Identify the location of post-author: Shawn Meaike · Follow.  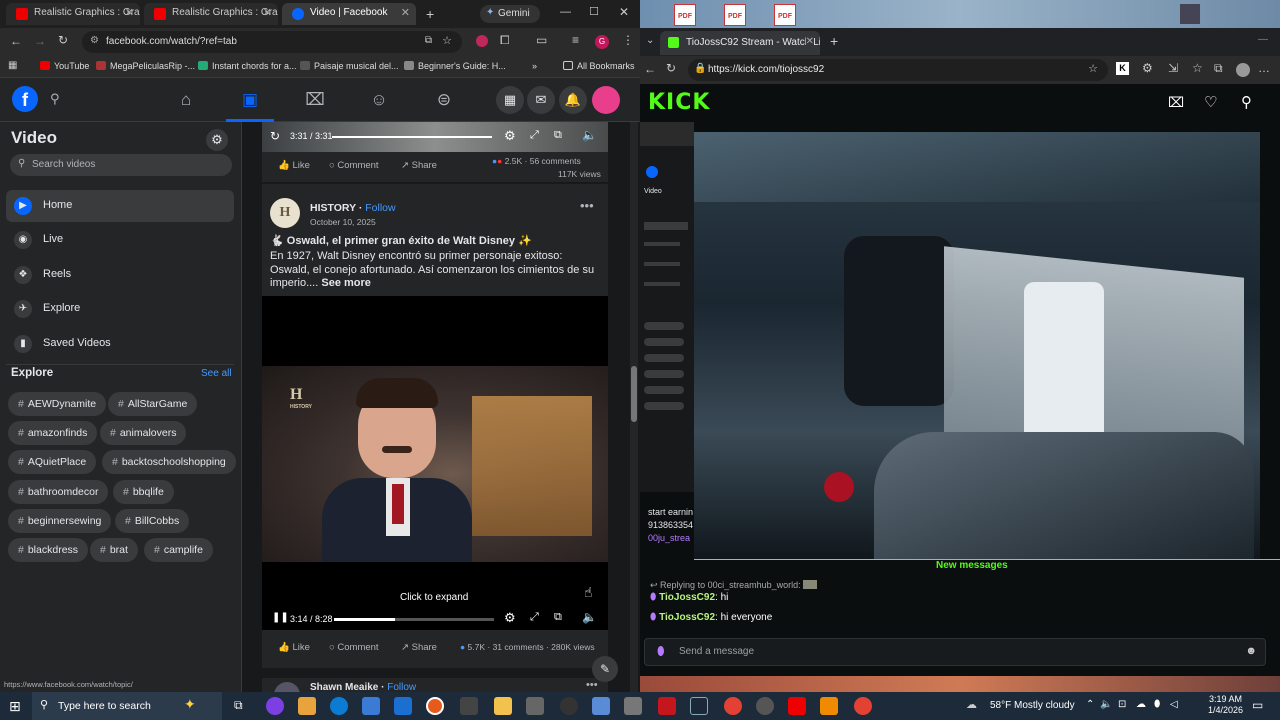
(363, 687).